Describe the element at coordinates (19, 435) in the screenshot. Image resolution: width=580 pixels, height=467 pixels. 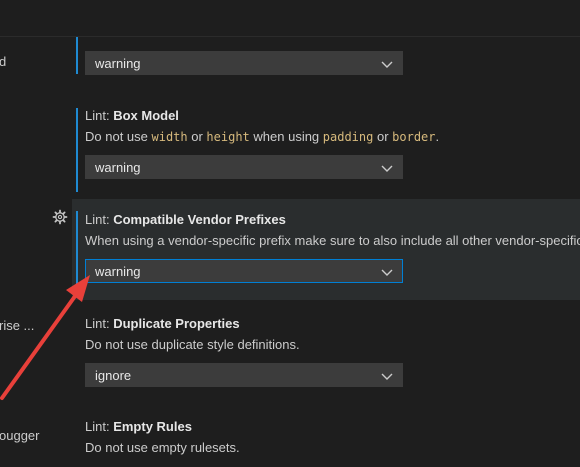
I see `toc-item-3: ougger` at that location.